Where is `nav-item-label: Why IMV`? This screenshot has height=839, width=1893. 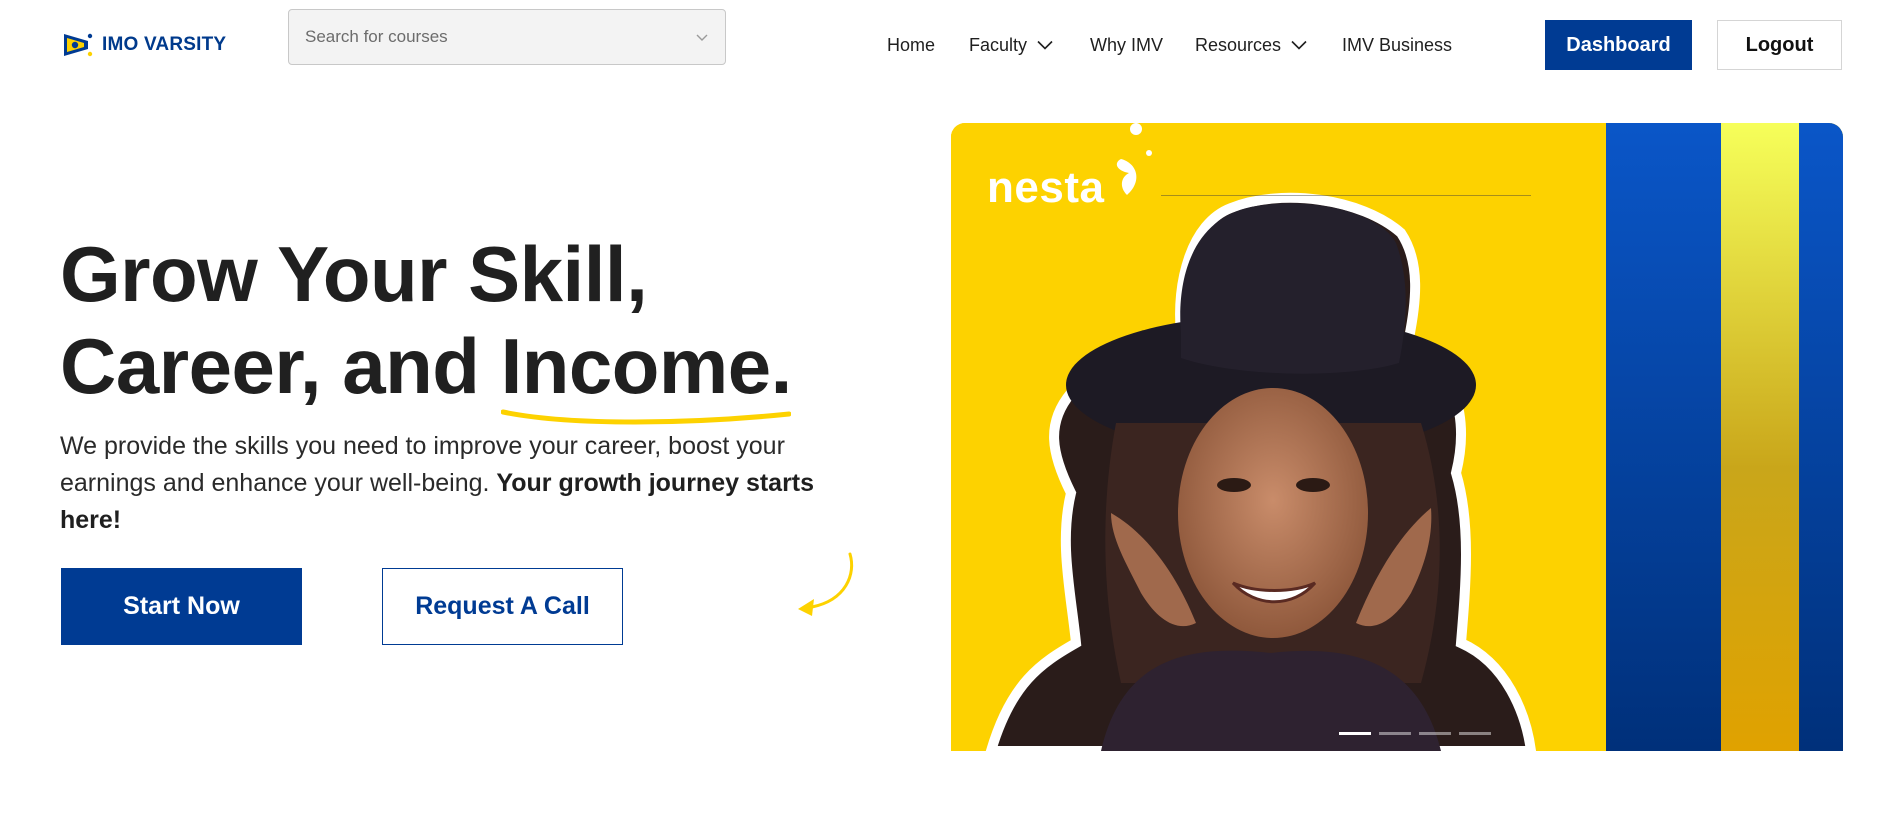 nav-item-label: Why IMV is located at coordinates (1127, 44).